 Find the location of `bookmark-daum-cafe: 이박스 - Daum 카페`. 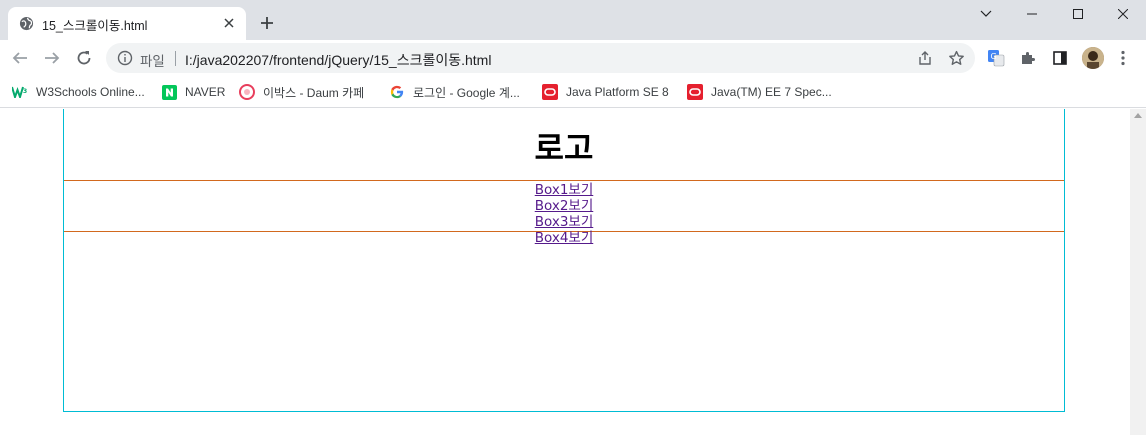

bookmark-daum-cafe: 이박스 - Daum 카페 is located at coordinates (301, 92).